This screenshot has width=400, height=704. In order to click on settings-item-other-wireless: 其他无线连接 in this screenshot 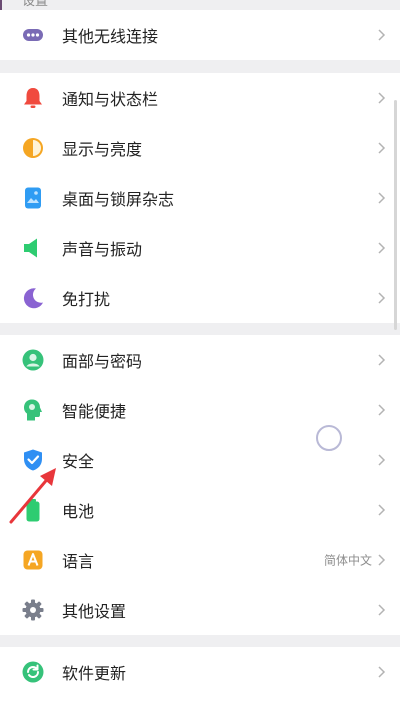, I will do `click(200, 35)`.